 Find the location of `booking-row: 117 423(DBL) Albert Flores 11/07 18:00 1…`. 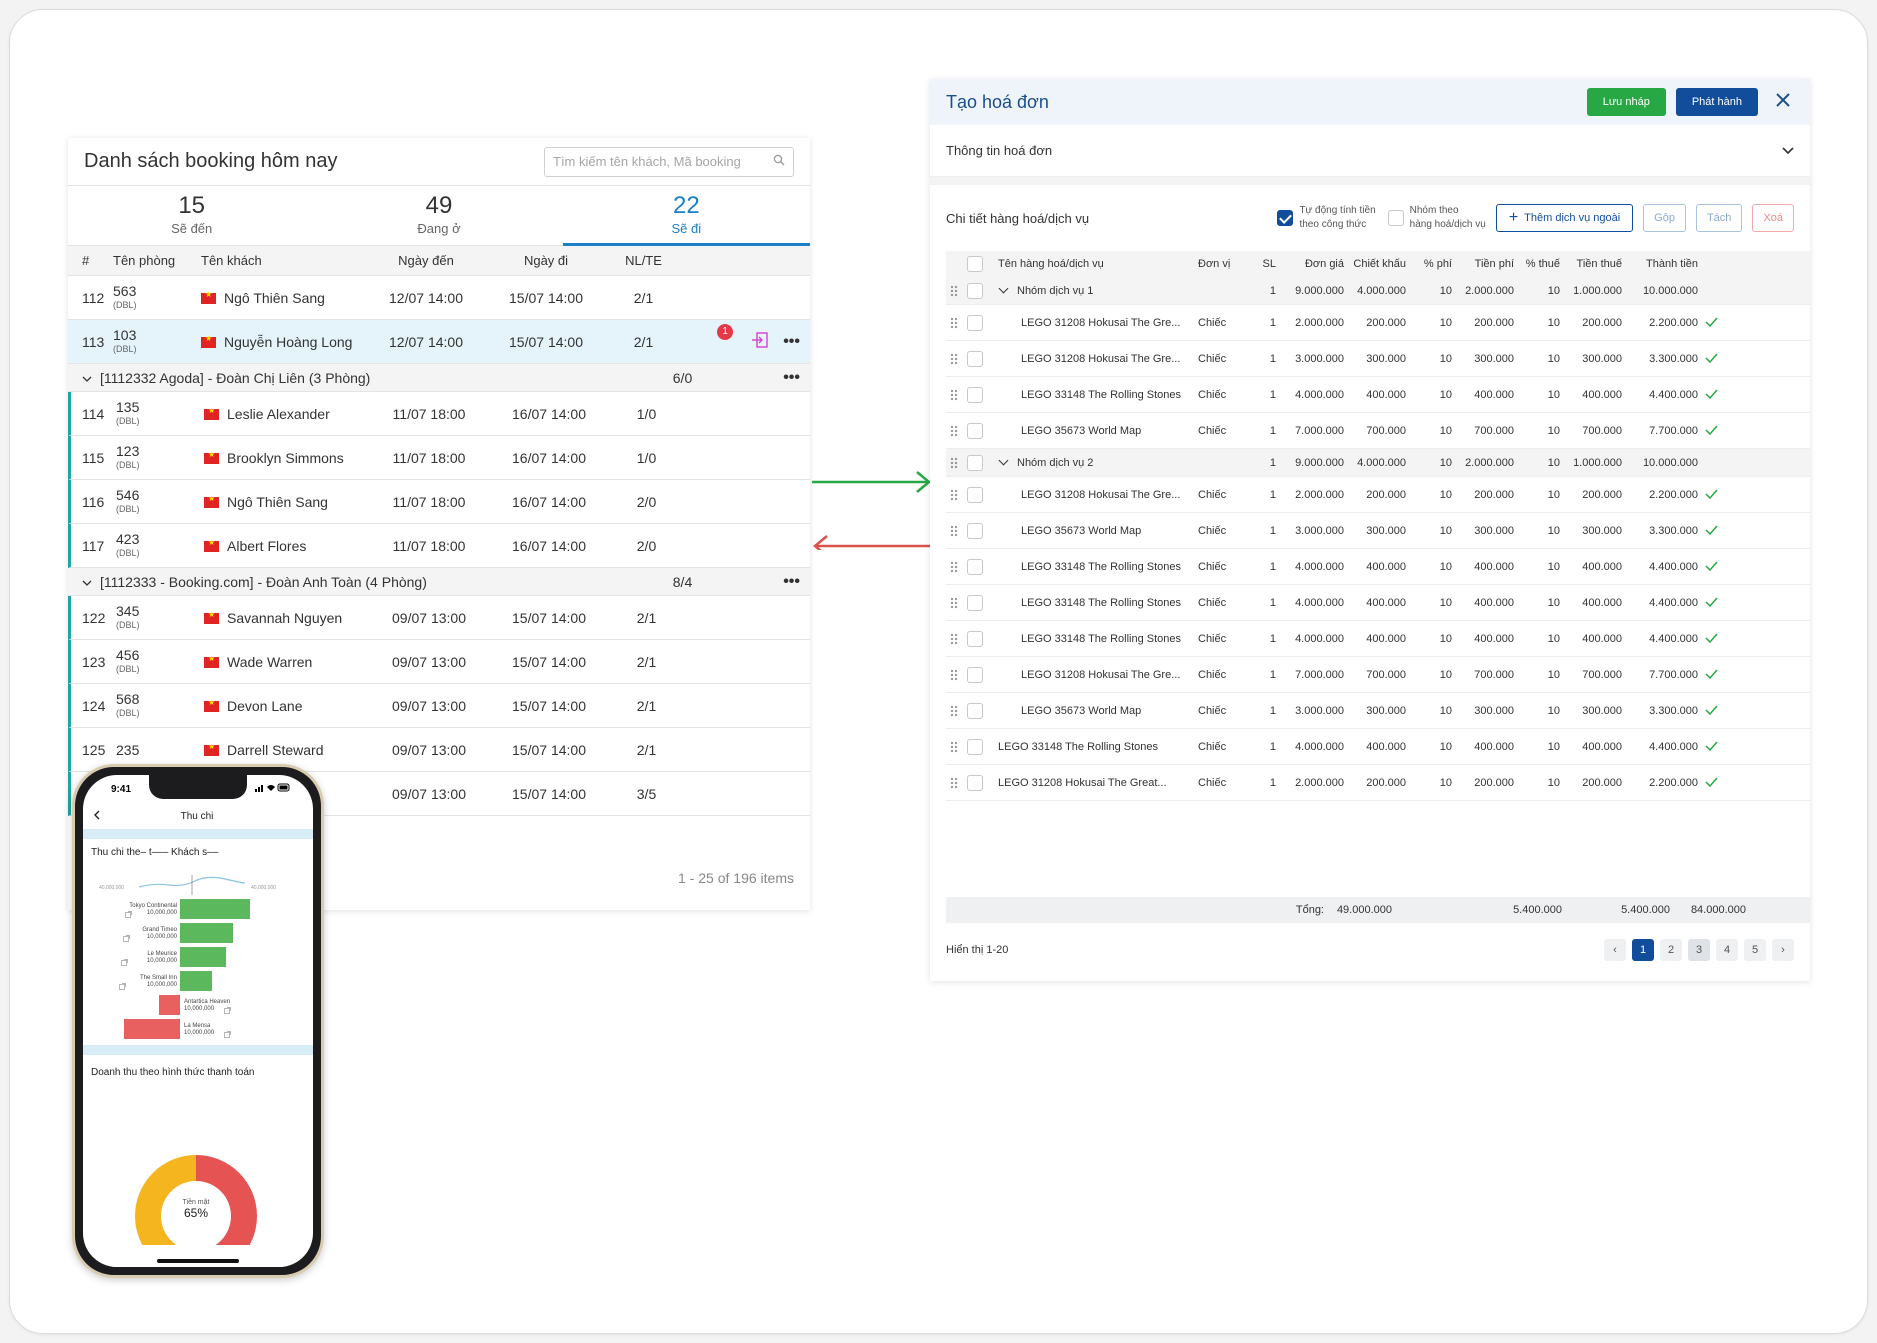

booking-row: 117 423(DBL) Albert Flores 11/07 18:00 1… is located at coordinates (439, 546).